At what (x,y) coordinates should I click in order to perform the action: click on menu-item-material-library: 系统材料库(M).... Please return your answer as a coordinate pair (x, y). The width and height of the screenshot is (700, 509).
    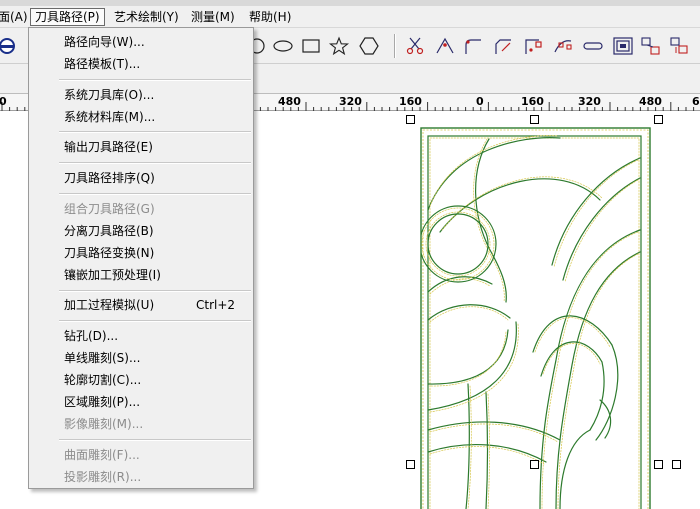
    Looking at the image, I should click on (141, 117).